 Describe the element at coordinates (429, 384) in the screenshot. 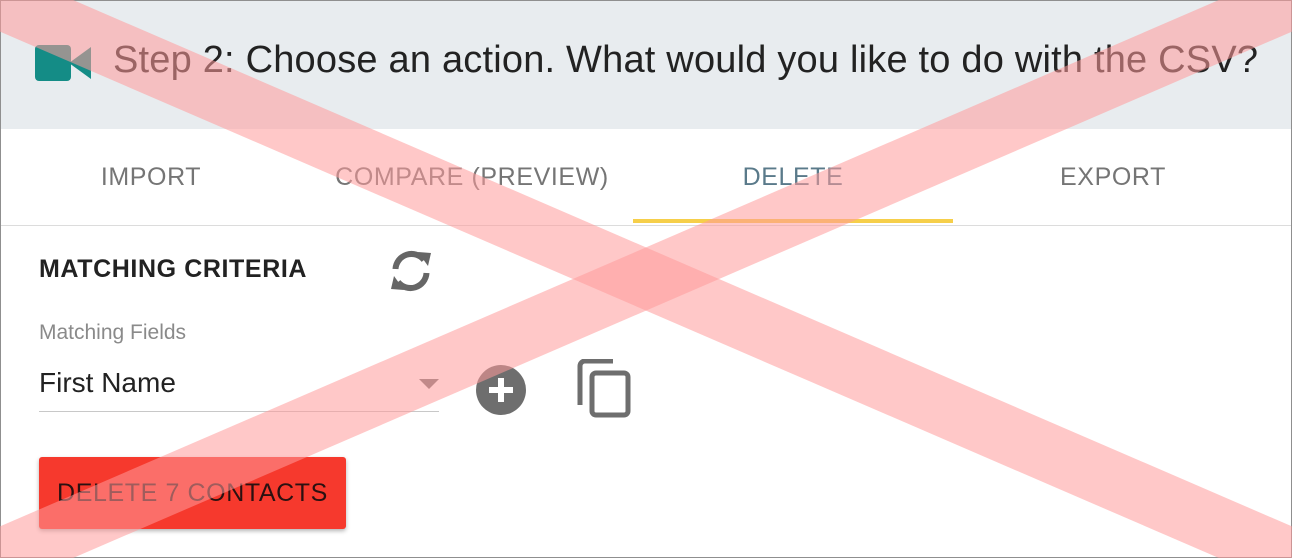

I see `chevron-down-icon` at that location.